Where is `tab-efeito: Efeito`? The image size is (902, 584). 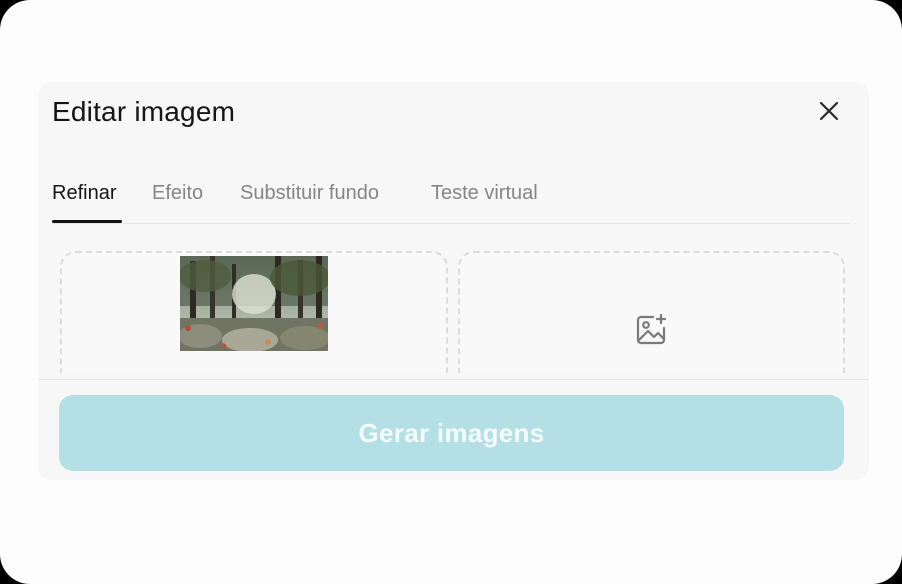 tab-efeito: Efeito is located at coordinates (177, 193).